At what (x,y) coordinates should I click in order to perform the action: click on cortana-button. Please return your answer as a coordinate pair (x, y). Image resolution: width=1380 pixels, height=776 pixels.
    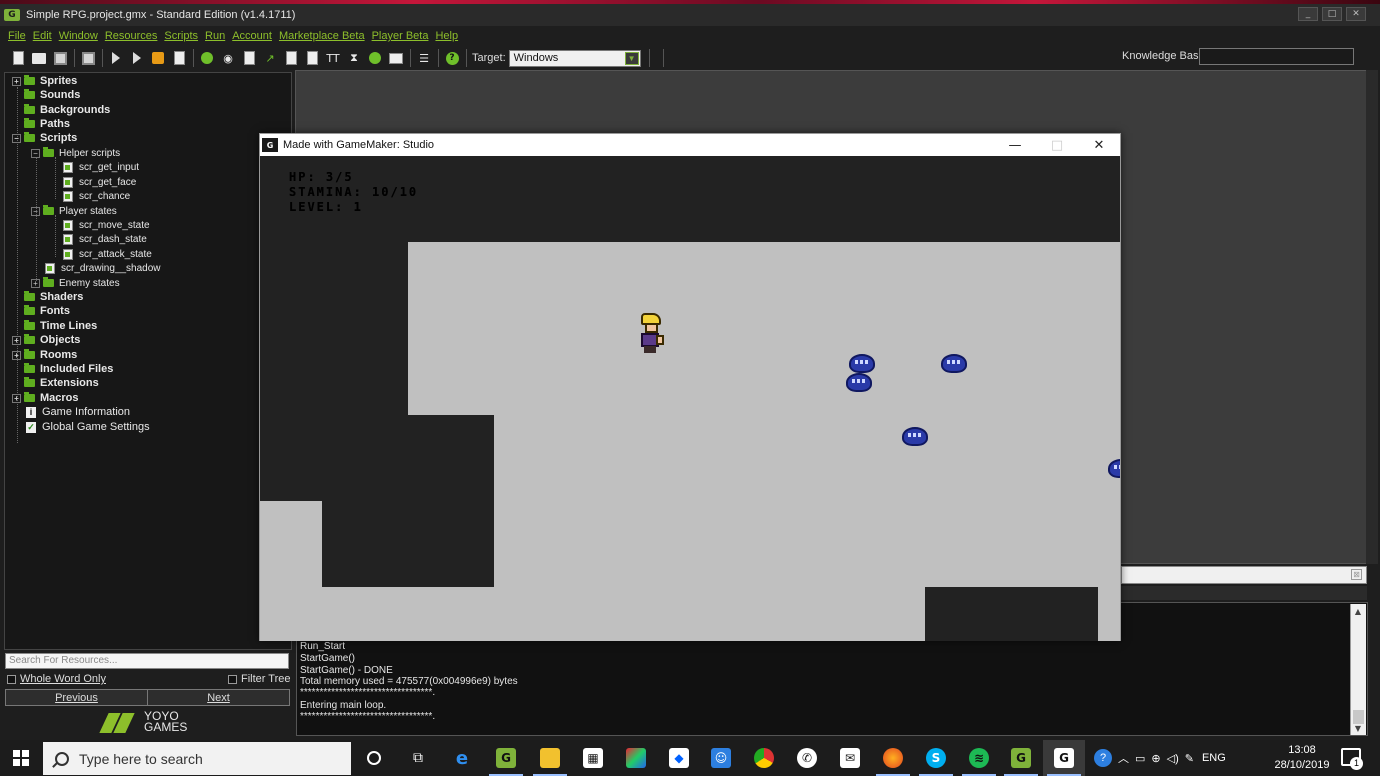
    Looking at the image, I should click on (374, 758).